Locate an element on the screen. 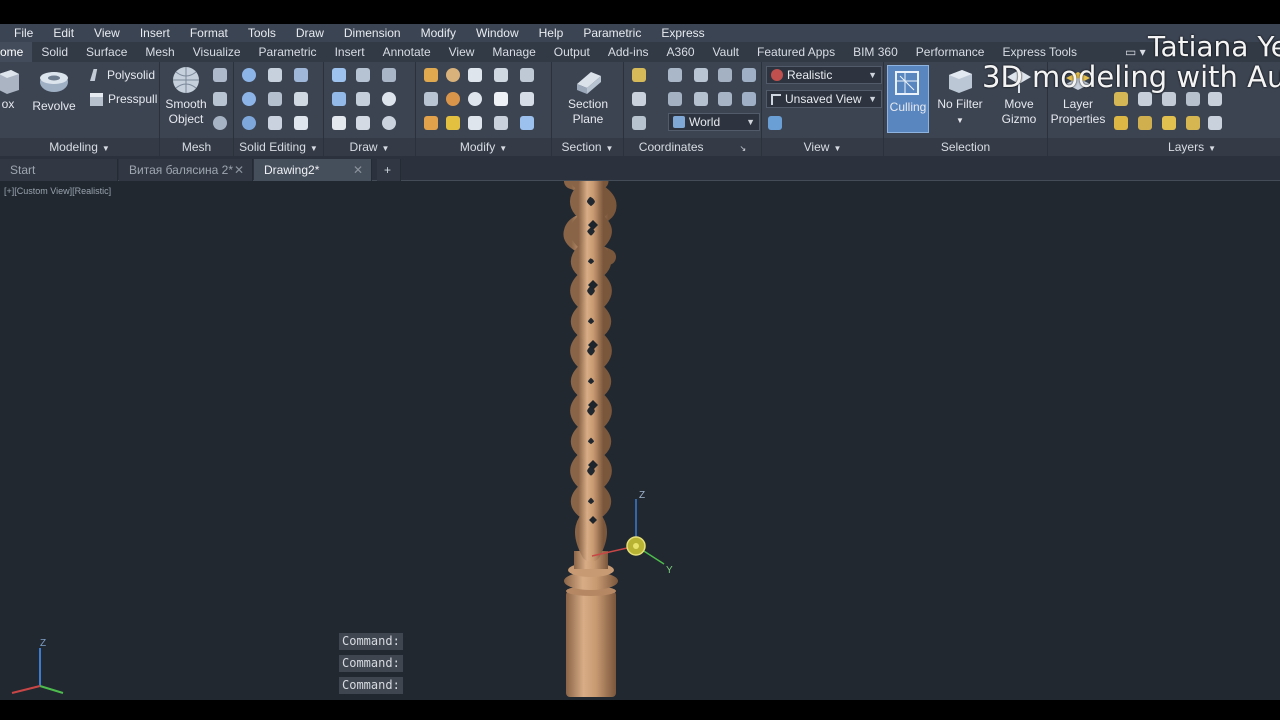 This screenshot has height=720, width=1280. visual-style-dropdown: Realistic ▼ is located at coordinates (824, 75).